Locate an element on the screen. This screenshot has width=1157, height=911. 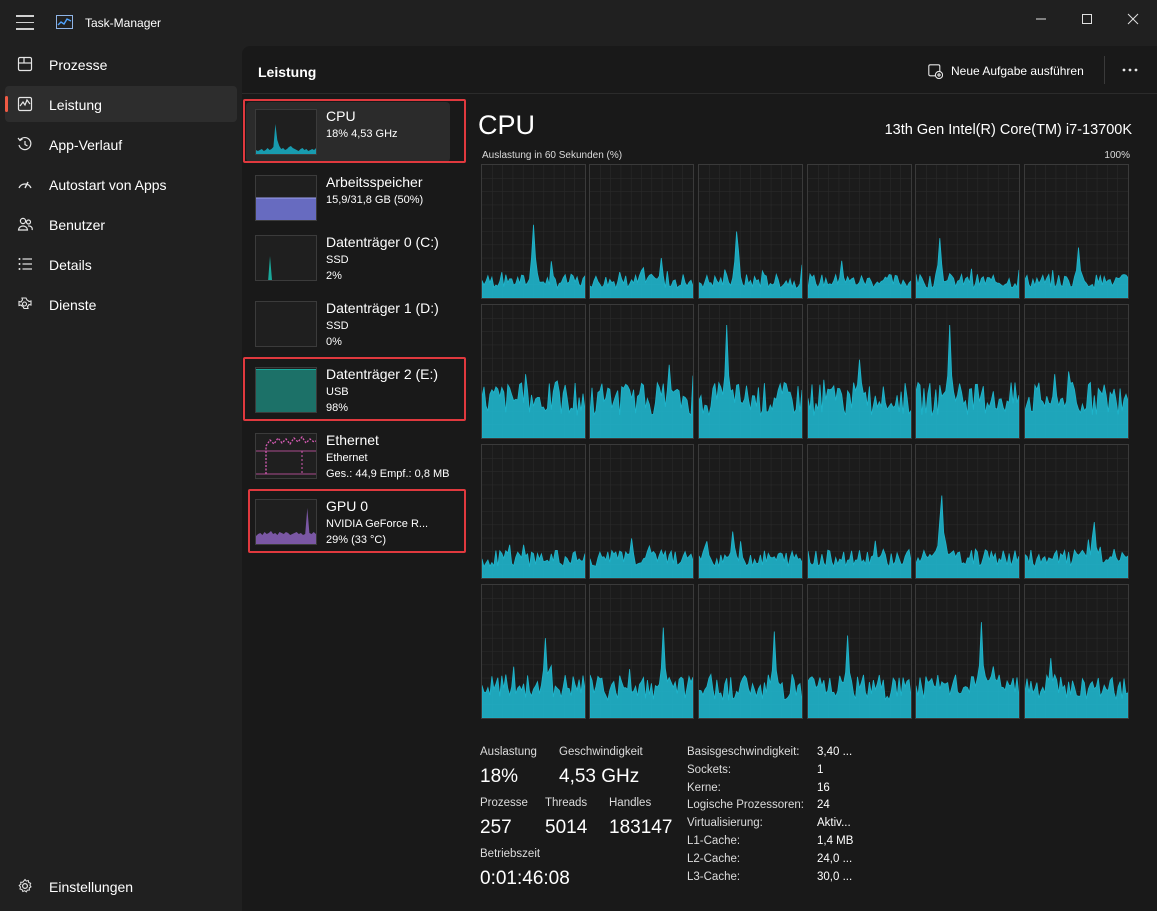
nav-label-settings: Einstellungen is located at coordinates (91, 887).